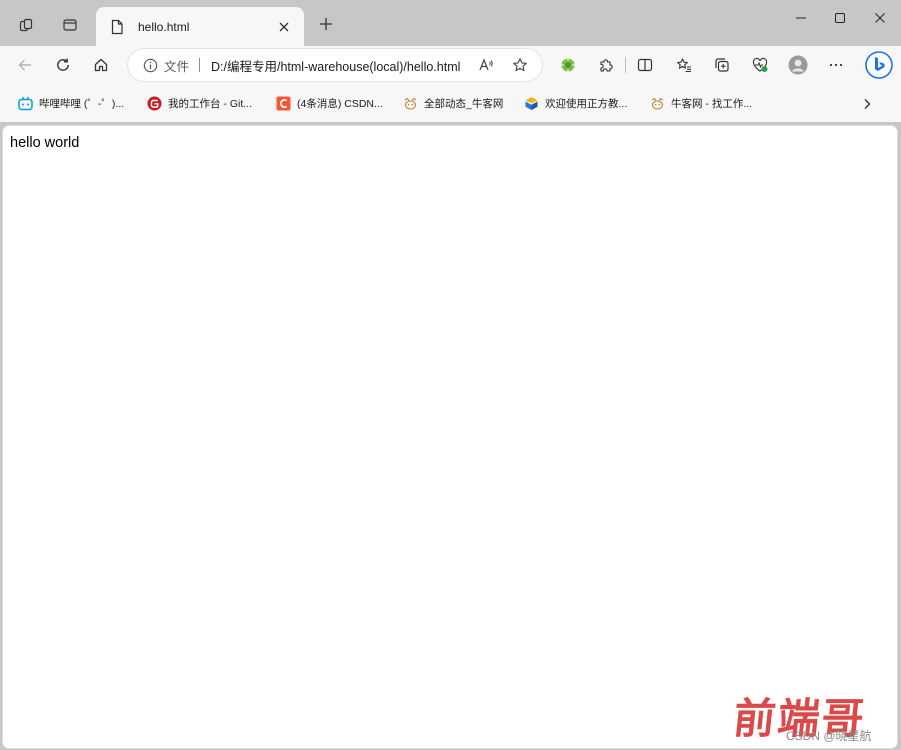  I want to click on home-icon, so click(101, 65).